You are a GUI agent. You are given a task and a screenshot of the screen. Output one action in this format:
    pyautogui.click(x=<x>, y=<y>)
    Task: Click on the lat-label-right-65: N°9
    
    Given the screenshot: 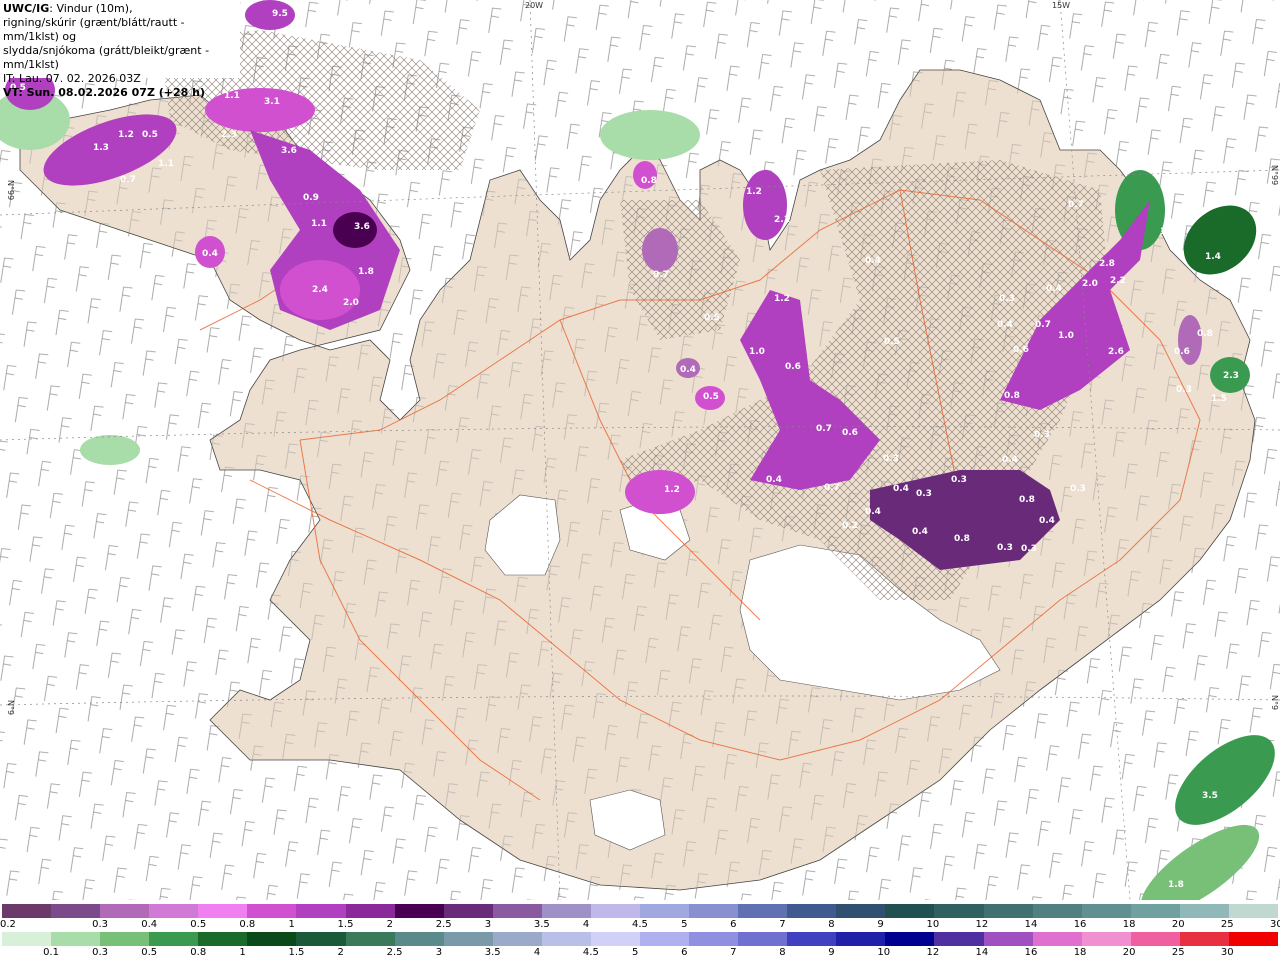 What is the action you would take?
    pyautogui.click(x=1274, y=702)
    